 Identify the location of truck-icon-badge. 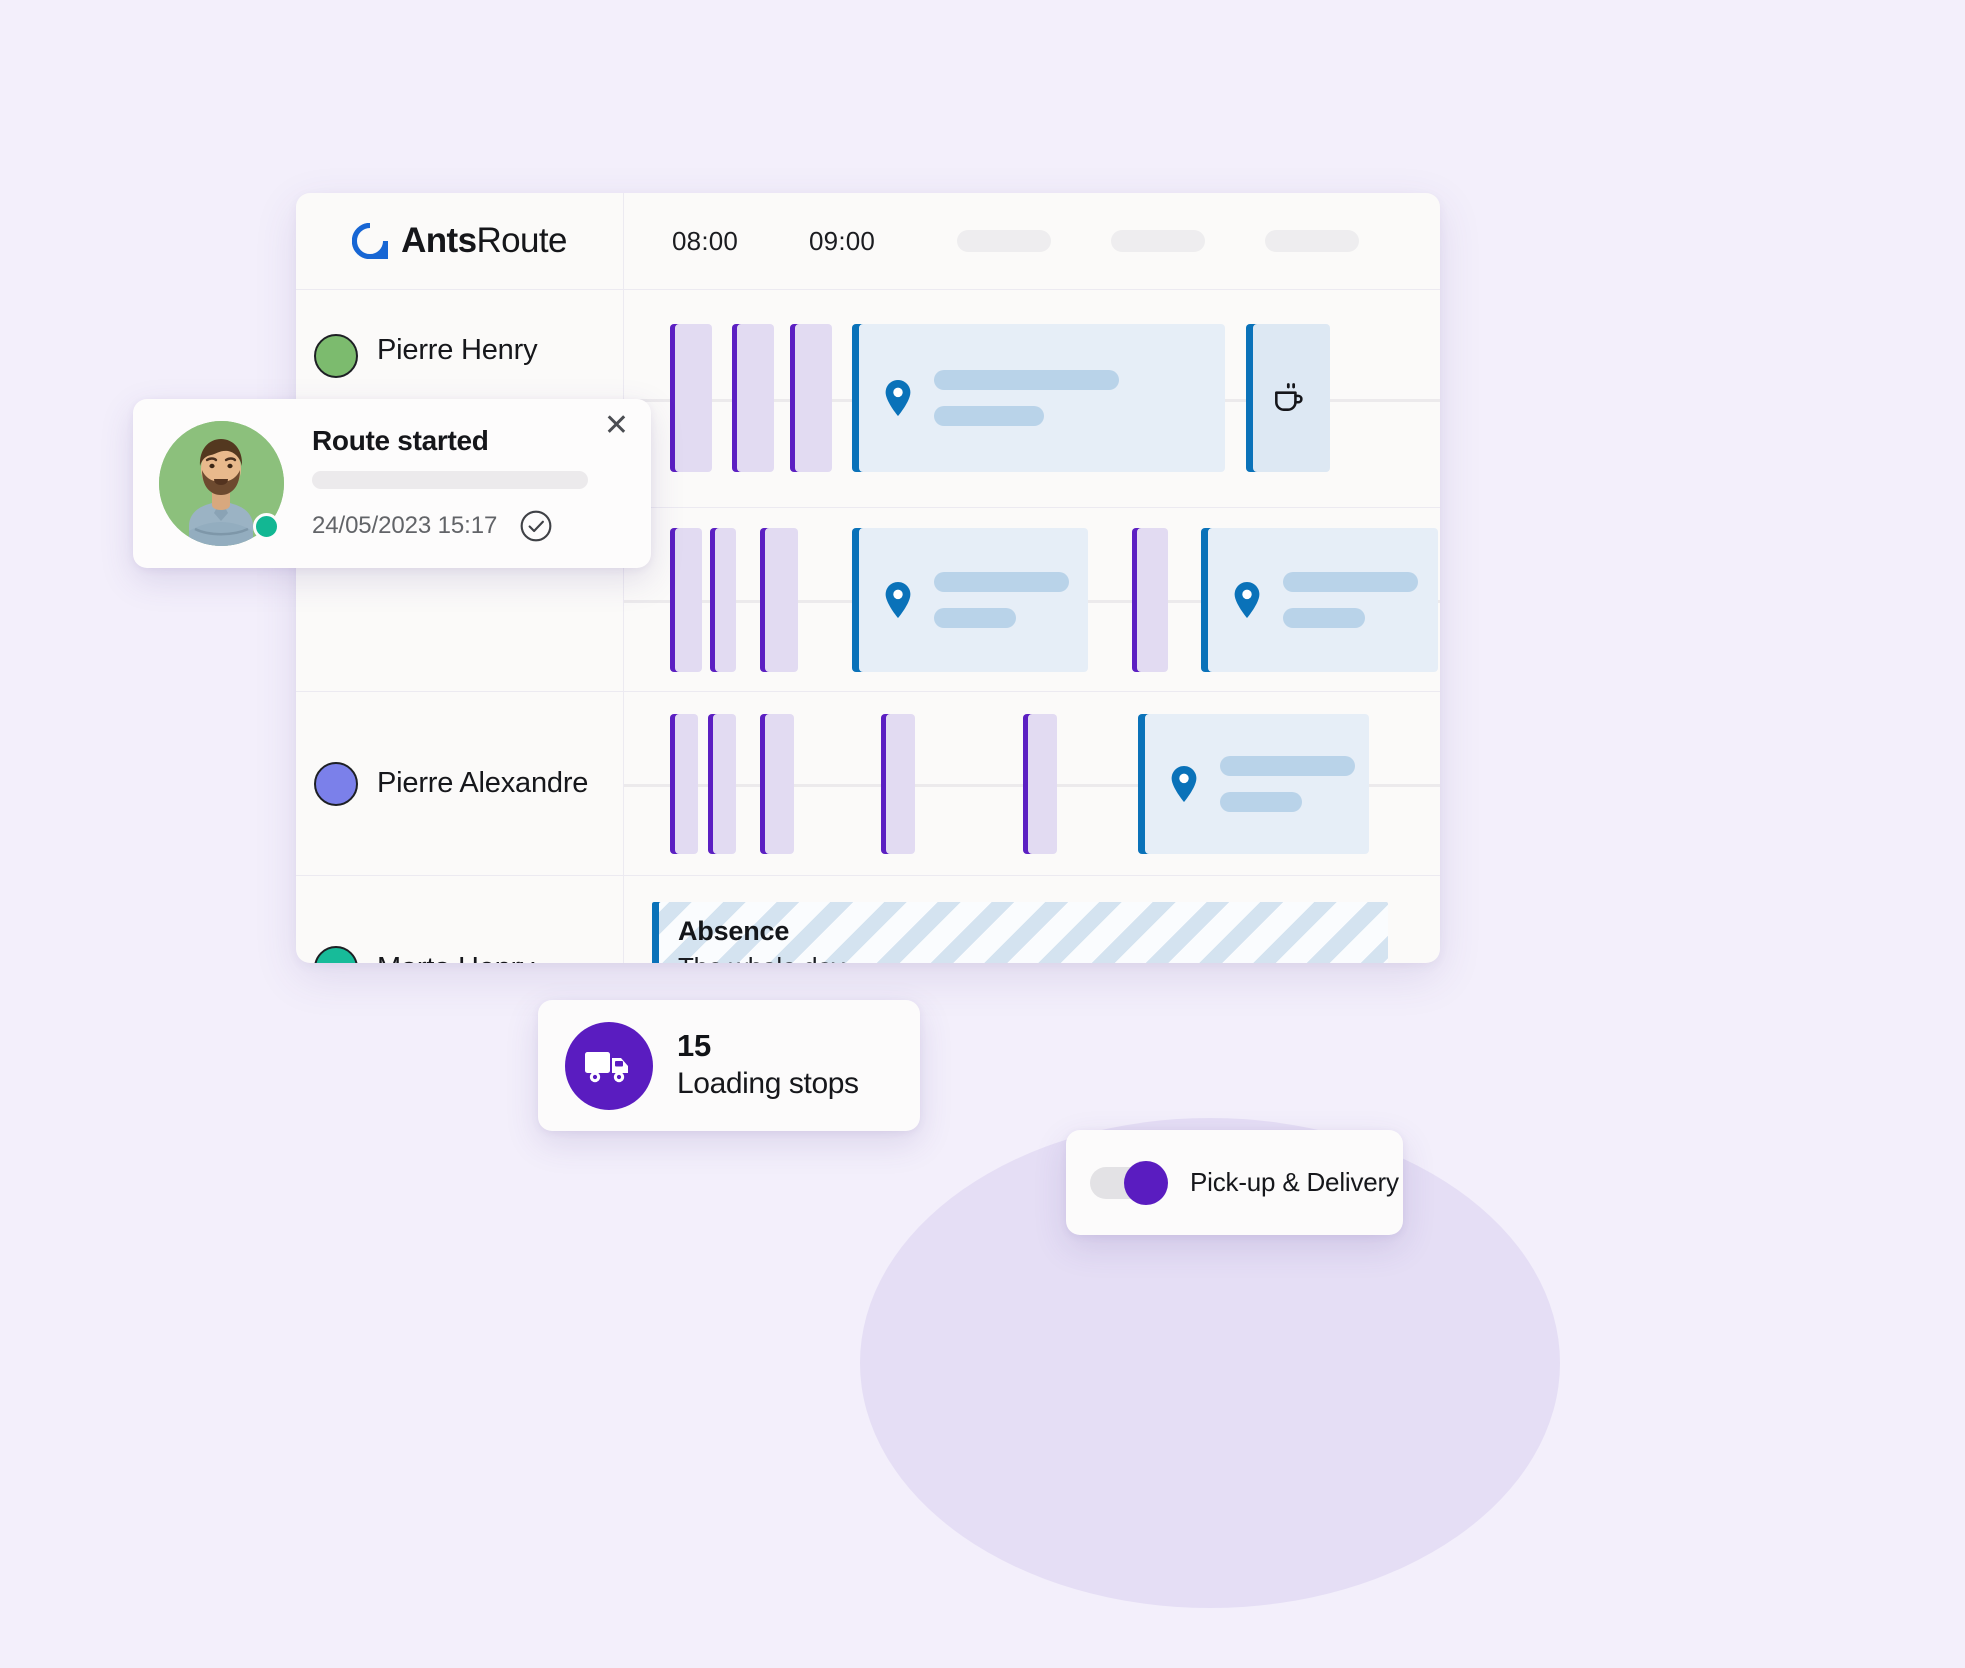
(609, 1065).